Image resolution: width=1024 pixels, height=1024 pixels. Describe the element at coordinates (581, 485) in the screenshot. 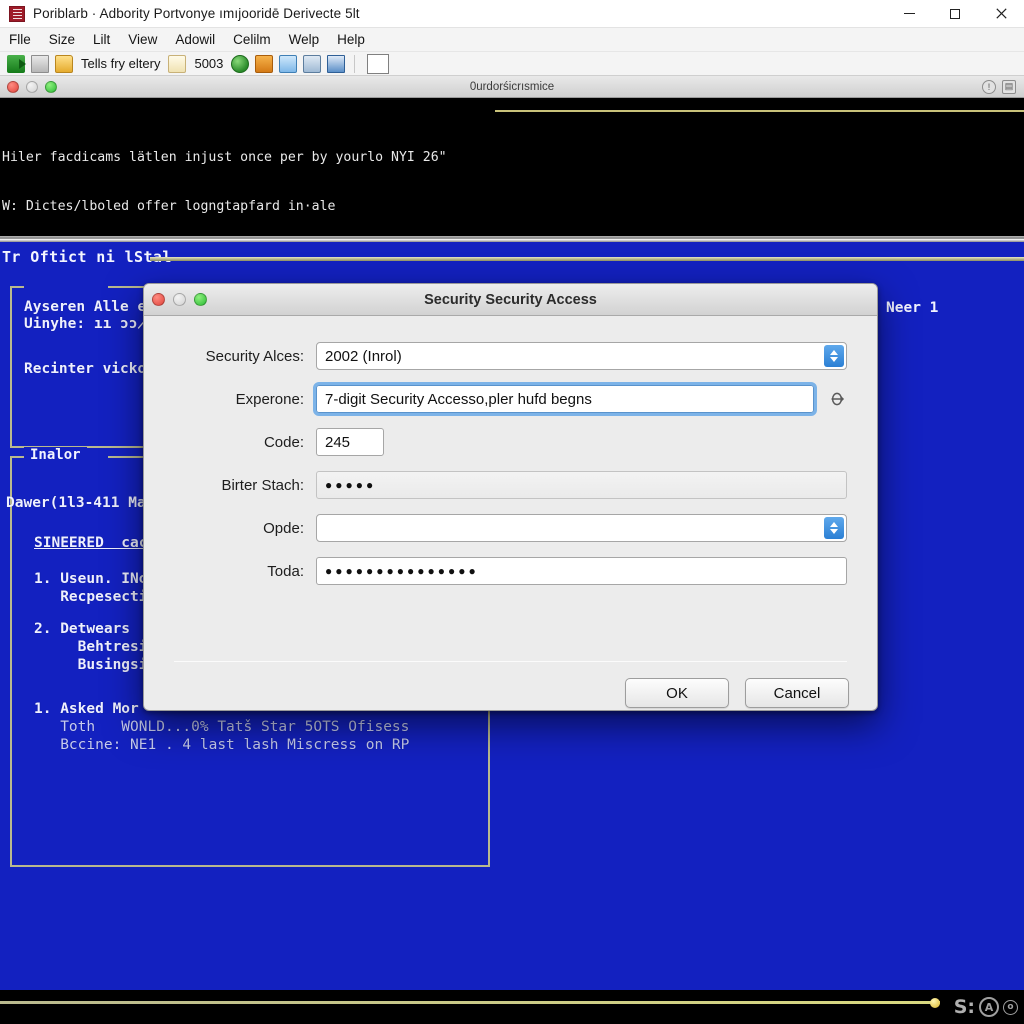

I see `birter-stach-password-field: ●●●●●` at that location.